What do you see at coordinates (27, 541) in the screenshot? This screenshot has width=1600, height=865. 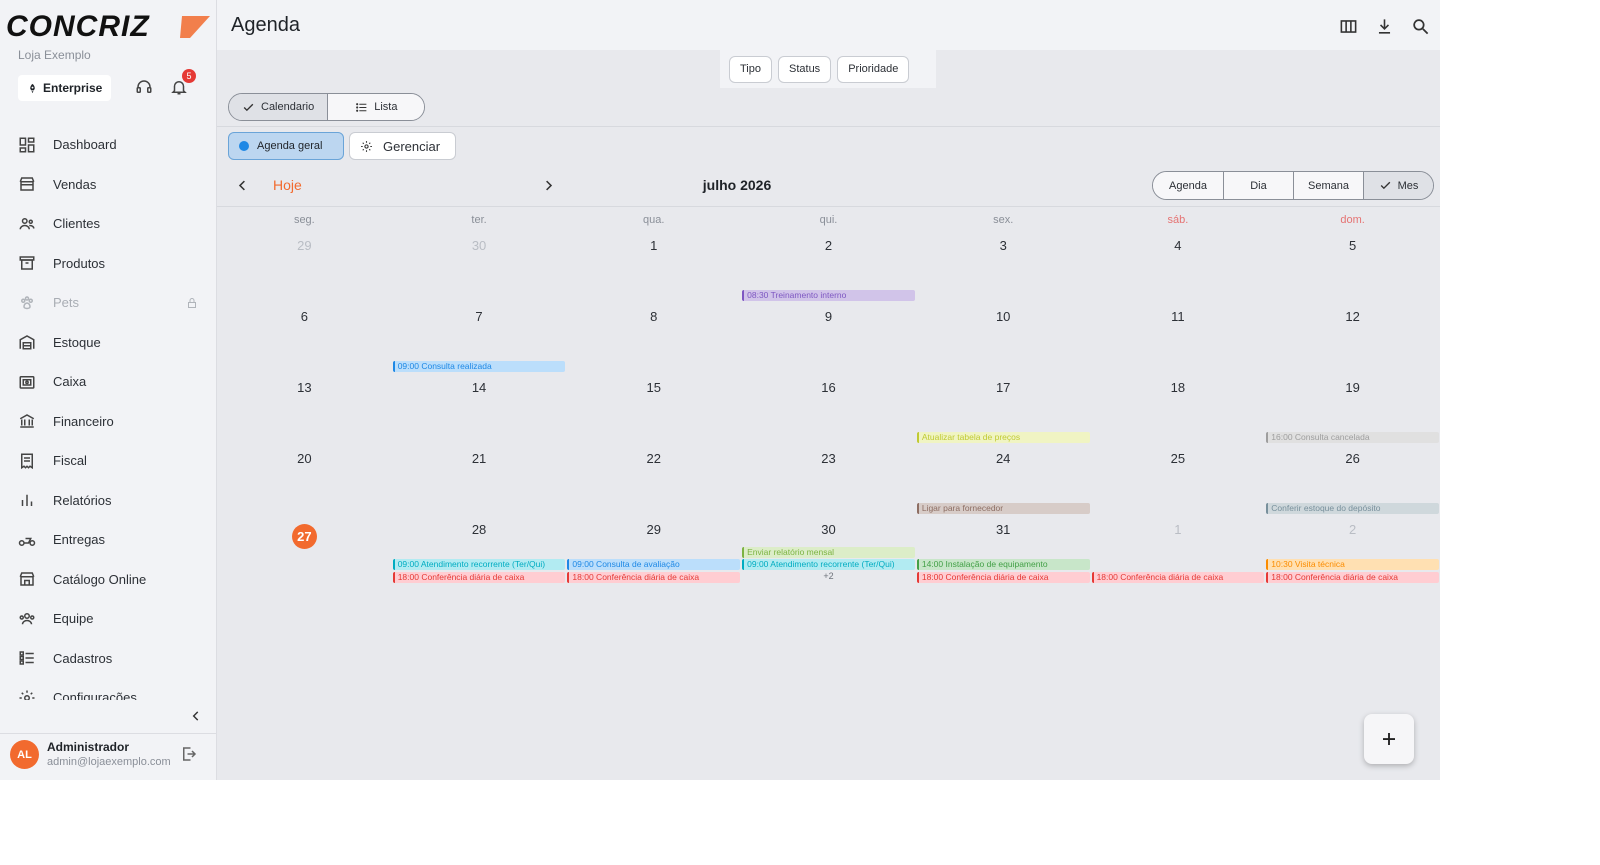 I see `motorcycle-icon` at bounding box center [27, 541].